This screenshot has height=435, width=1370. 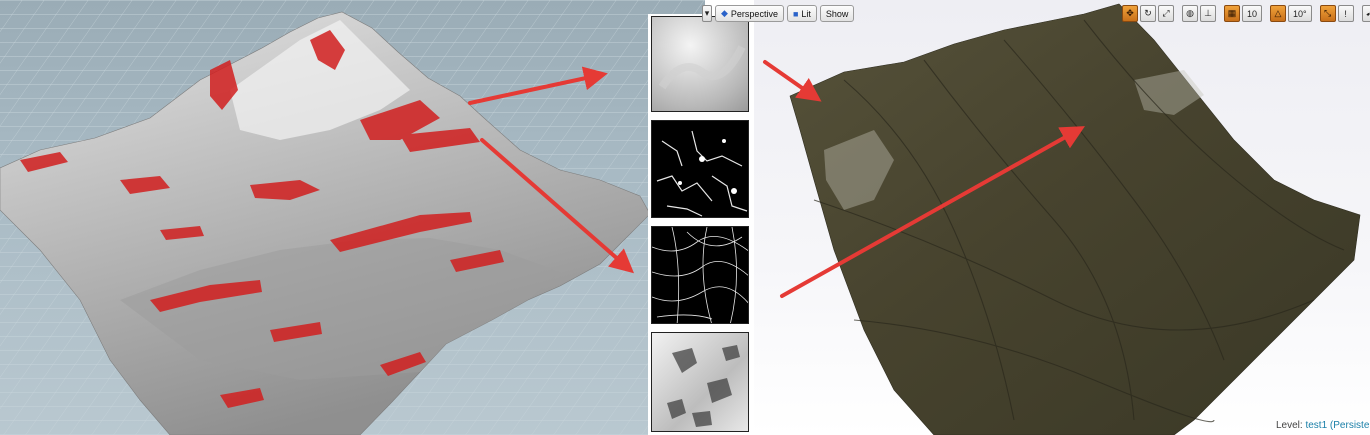 I want to click on viewport-toolbar-right: ✥ ↻ ⤢ ◍ ⊥ ▦ 10 △ 10° ⤡ ! ➹ 8 ▣, so click(x=1246, y=13).